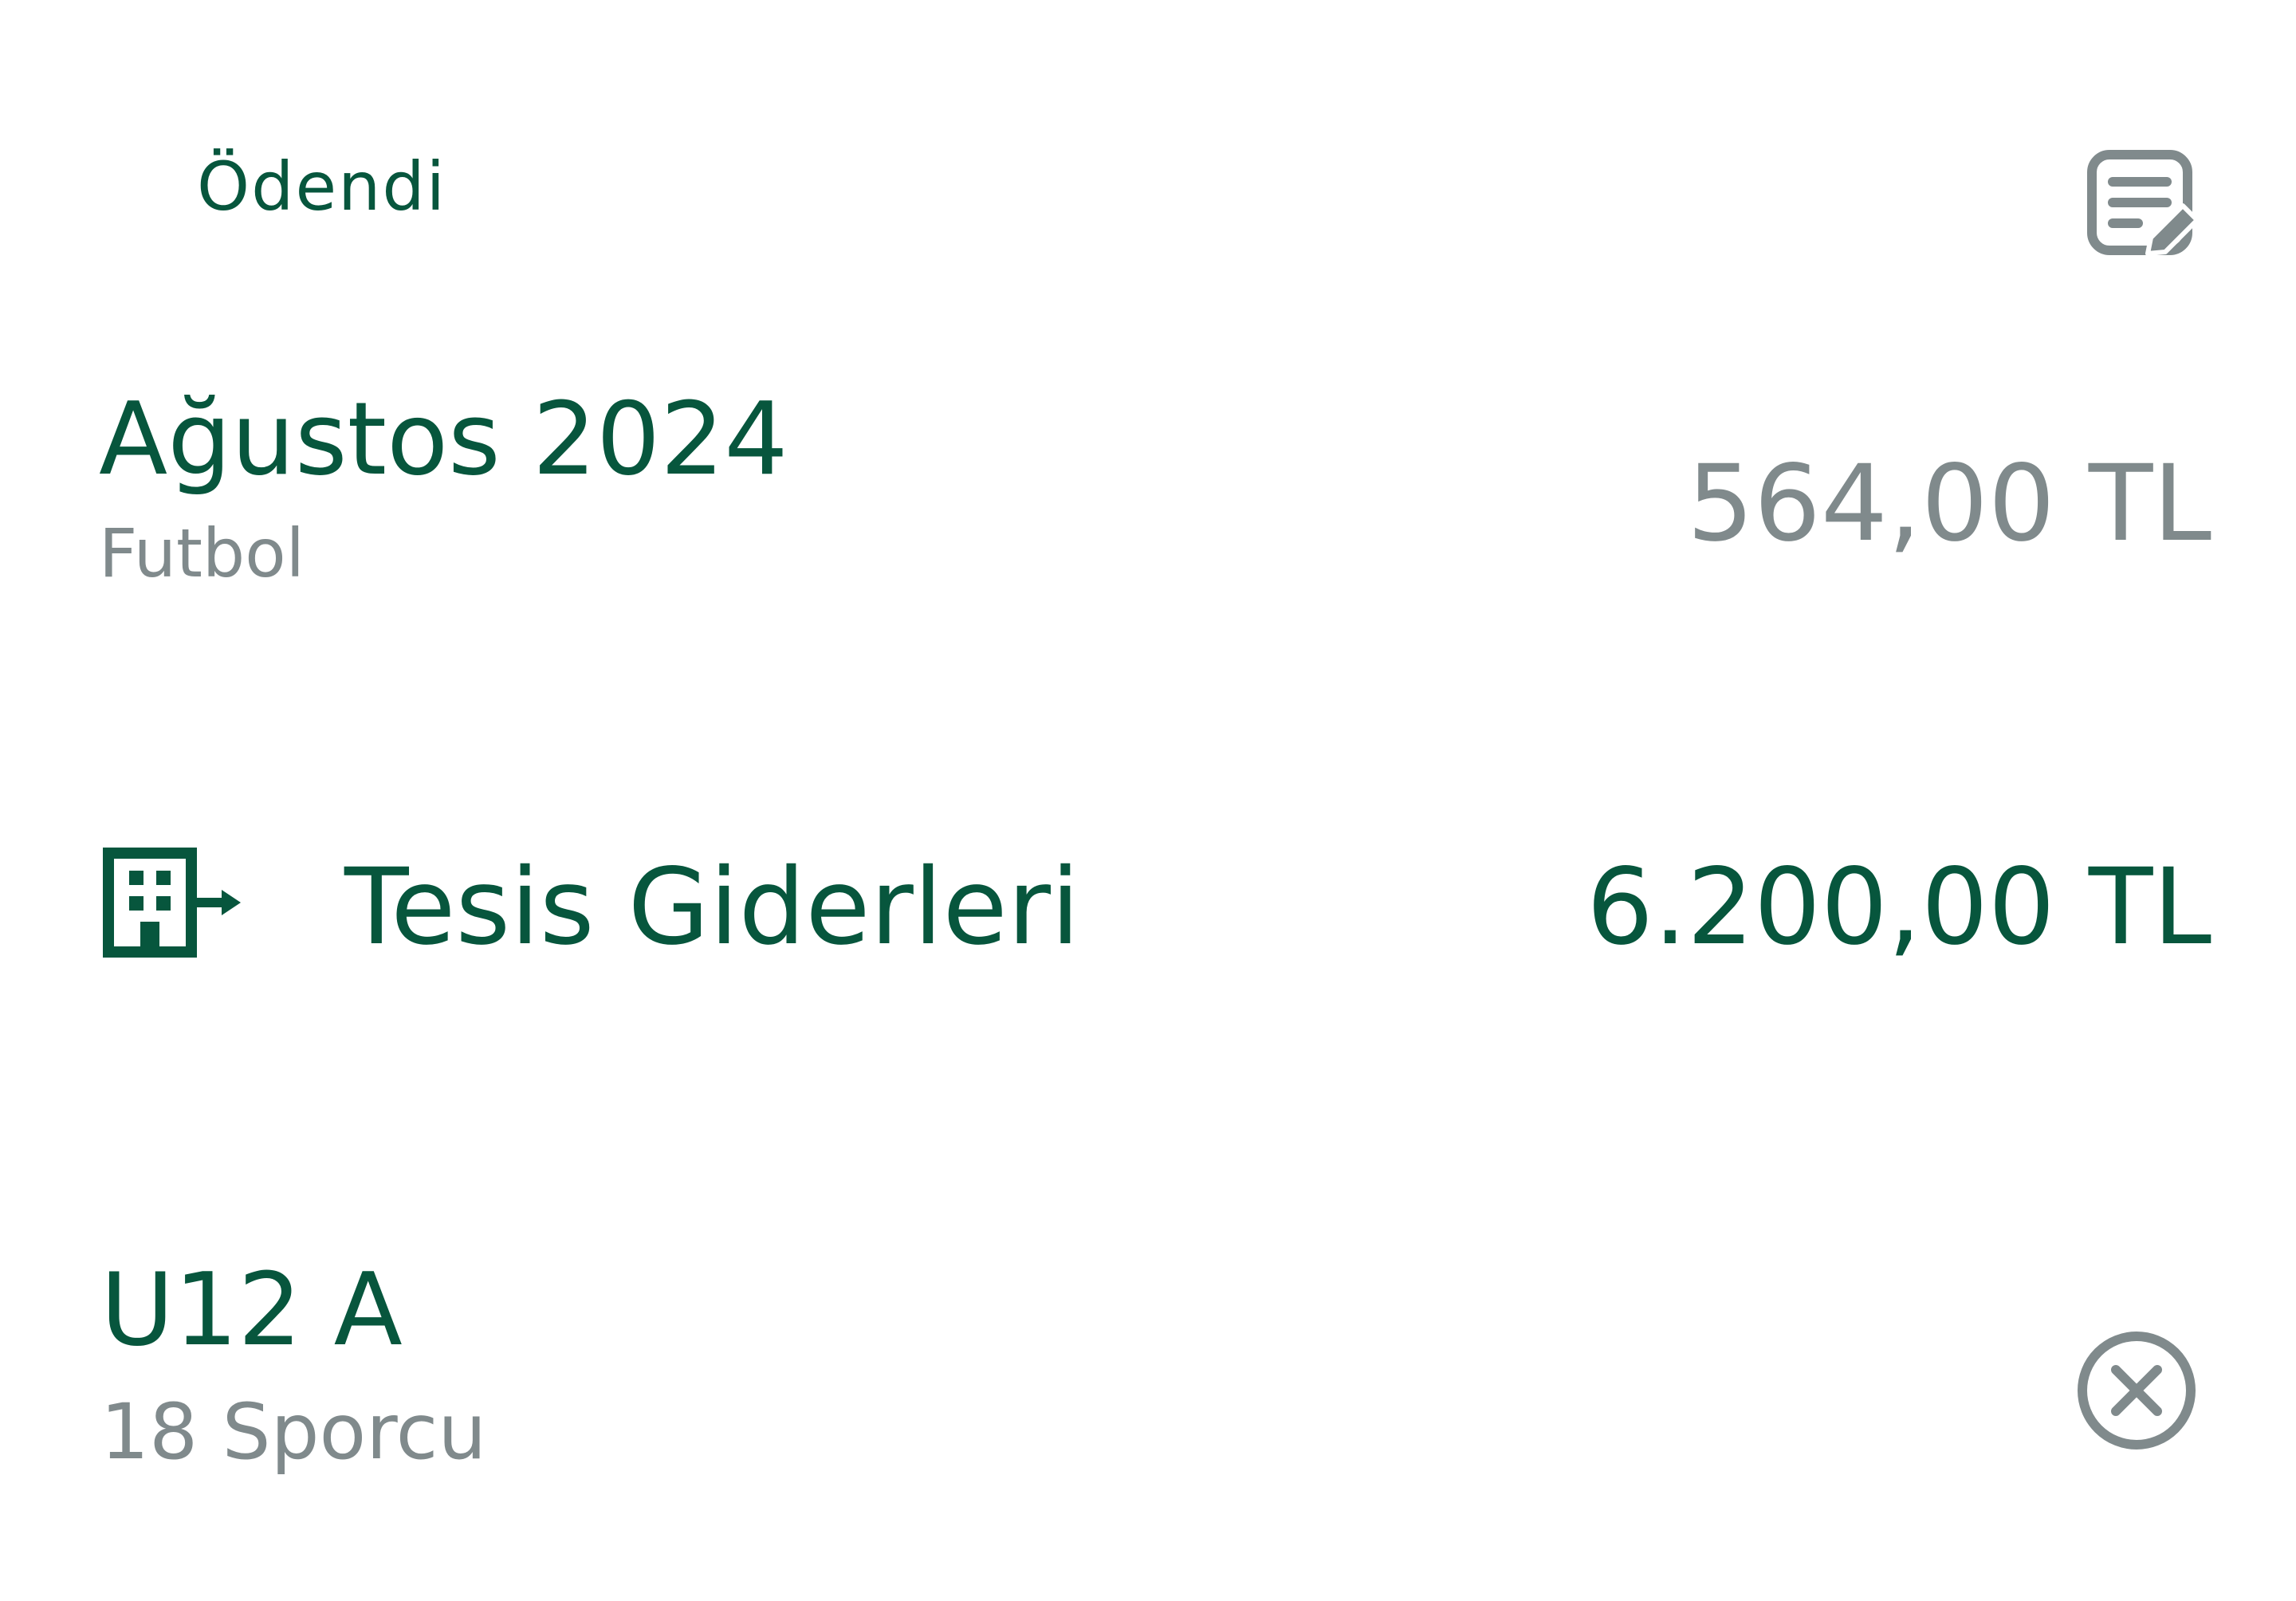  Describe the element at coordinates (444, 439) in the screenshot. I see `period-title: Ağustos 2024` at that location.